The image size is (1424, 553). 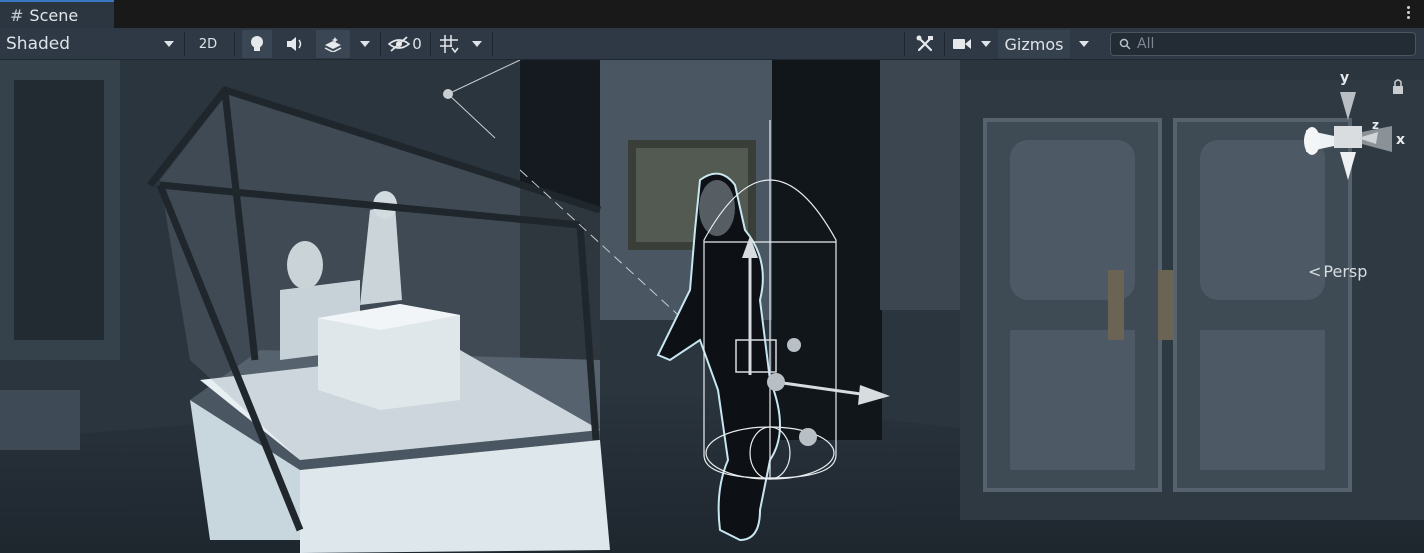 I want to click on effects-layers-icon, so click(x=333, y=44).